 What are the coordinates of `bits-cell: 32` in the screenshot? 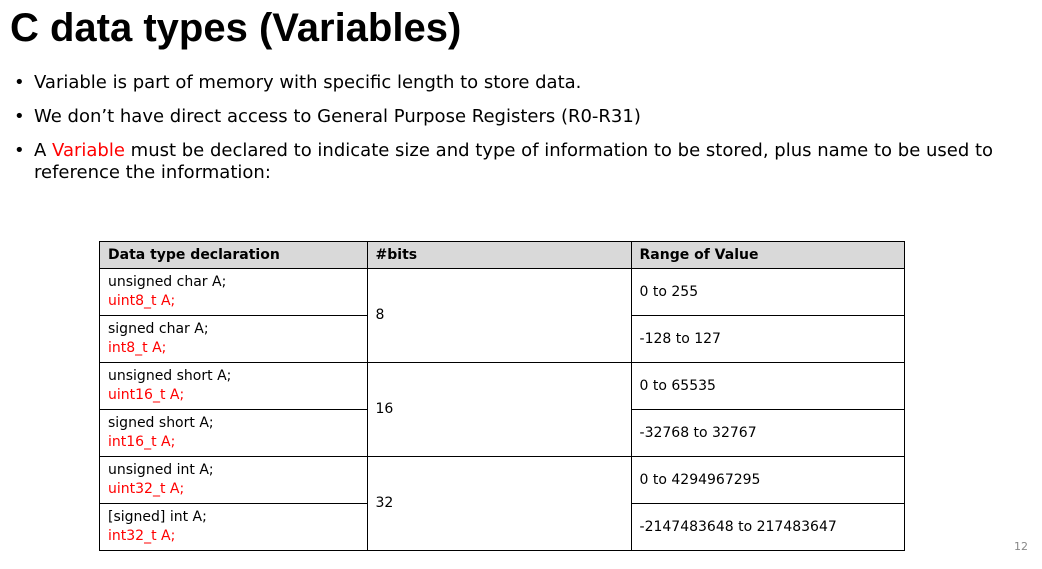 It's located at (499, 503).